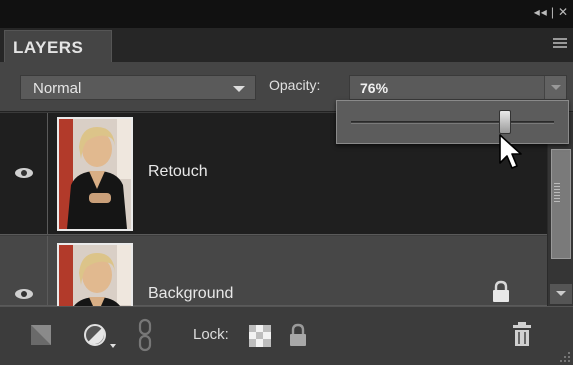  I want to click on opacity-slider-track, so click(452, 122).